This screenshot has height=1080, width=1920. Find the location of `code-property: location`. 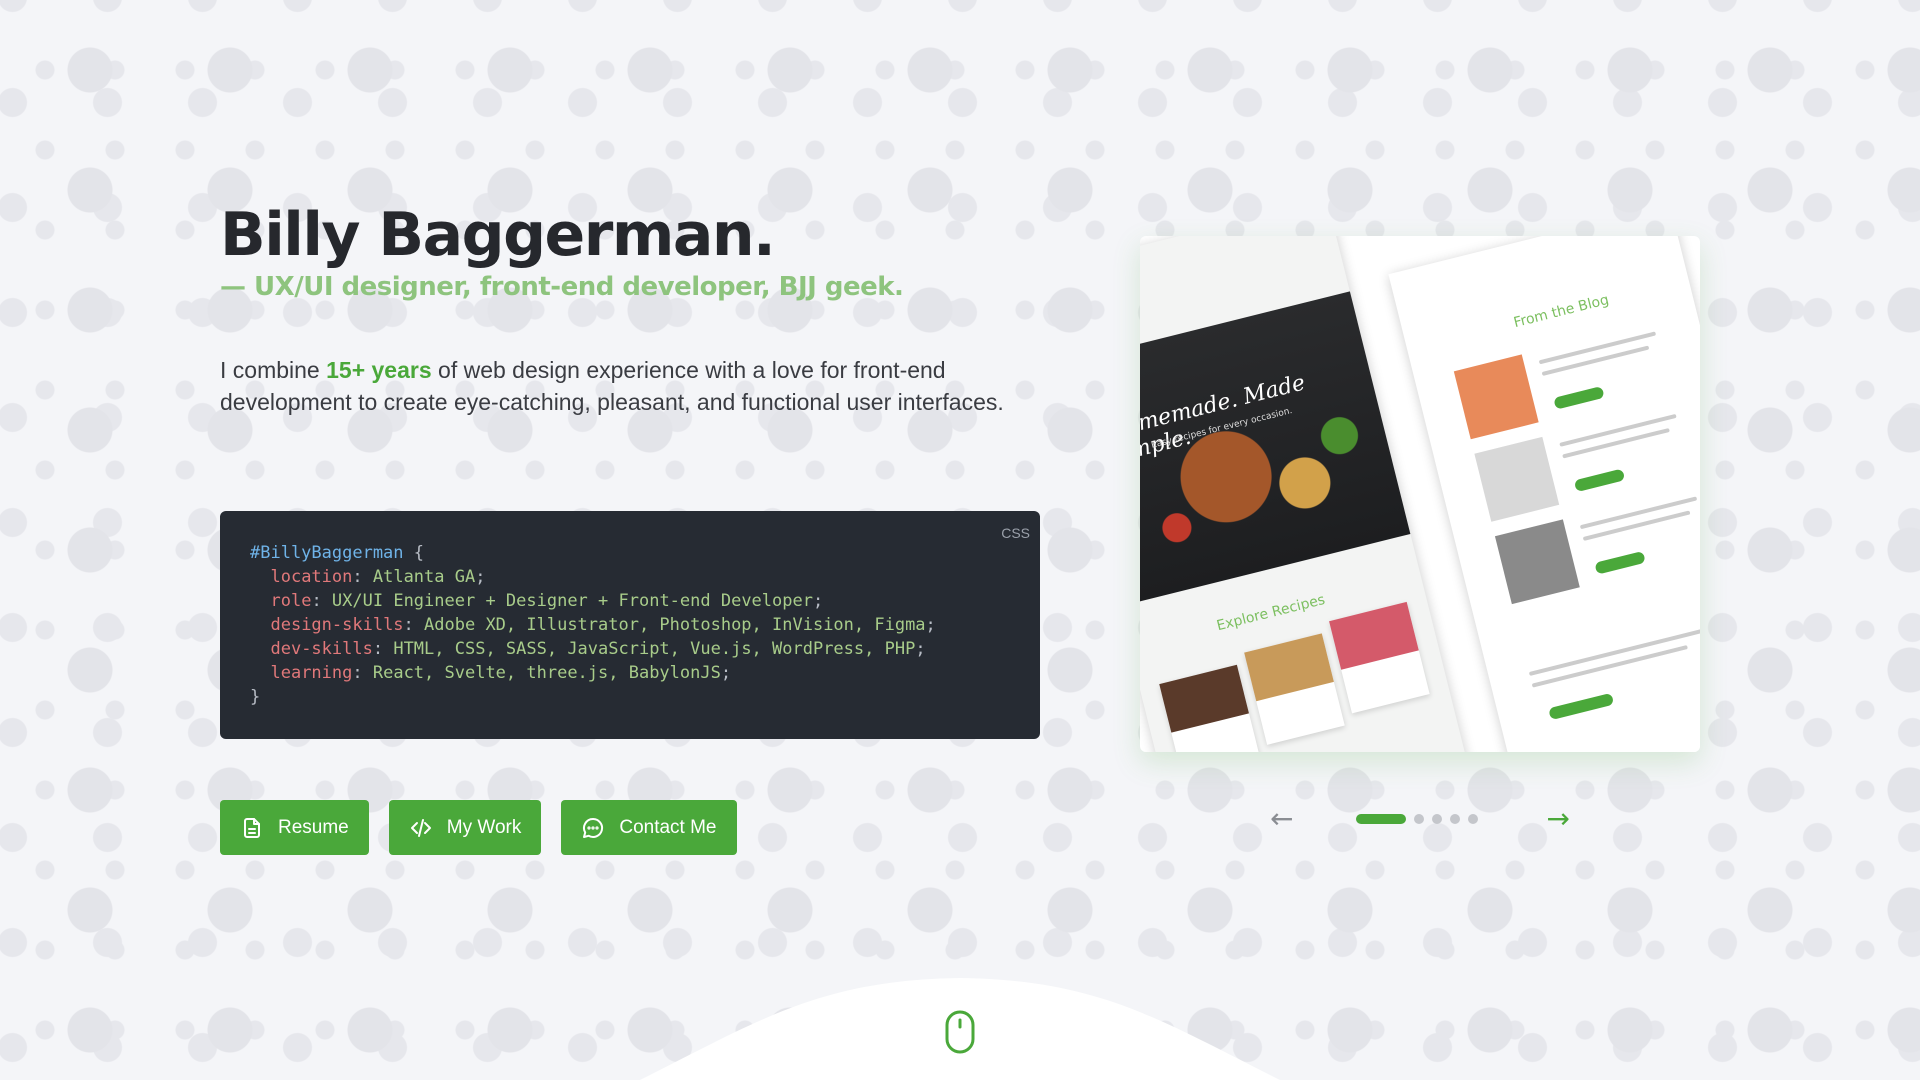

code-property: location is located at coordinates (311, 577).